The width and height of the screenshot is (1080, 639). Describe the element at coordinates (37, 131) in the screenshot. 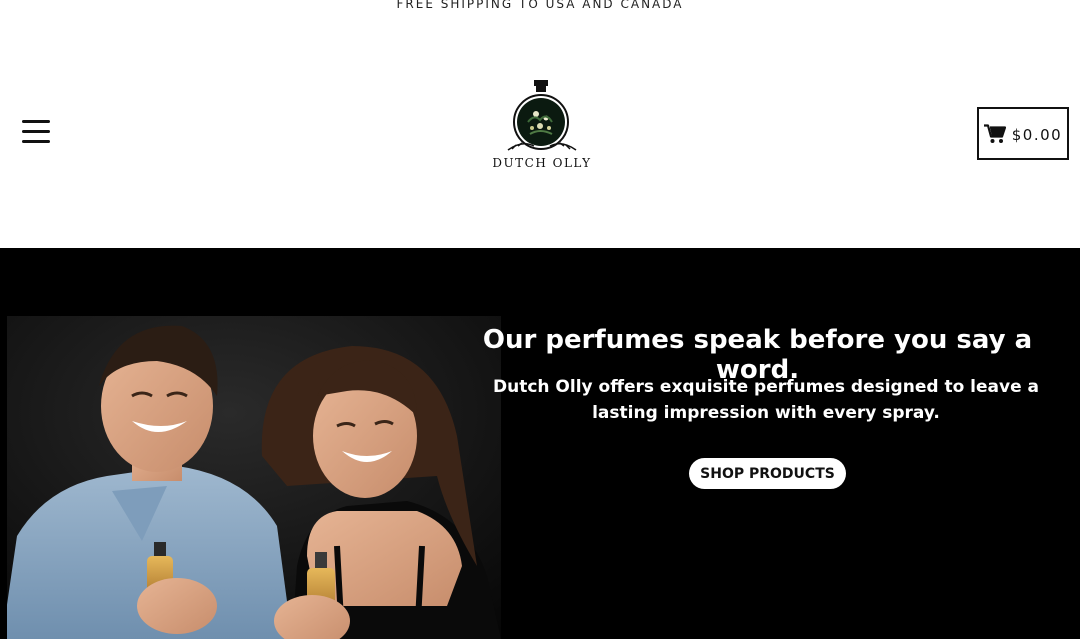

I see `hamburger-icon` at that location.